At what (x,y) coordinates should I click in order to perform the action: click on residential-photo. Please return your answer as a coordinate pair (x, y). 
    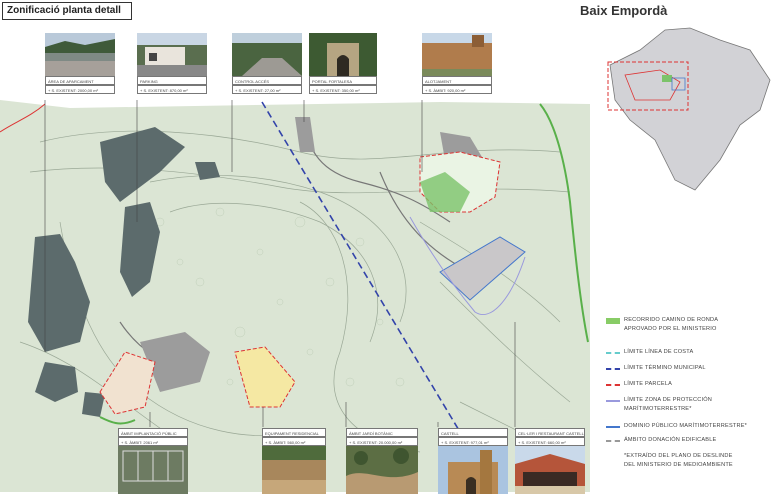
    Looking at the image, I should click on (294, 470).